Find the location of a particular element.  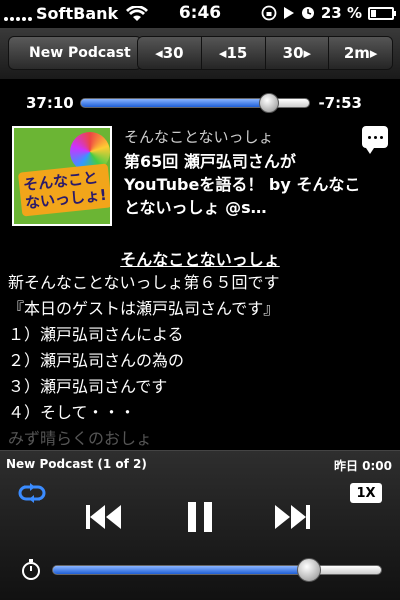

skip-back-15-button: ◂15 is located at coordinates (233, 53).